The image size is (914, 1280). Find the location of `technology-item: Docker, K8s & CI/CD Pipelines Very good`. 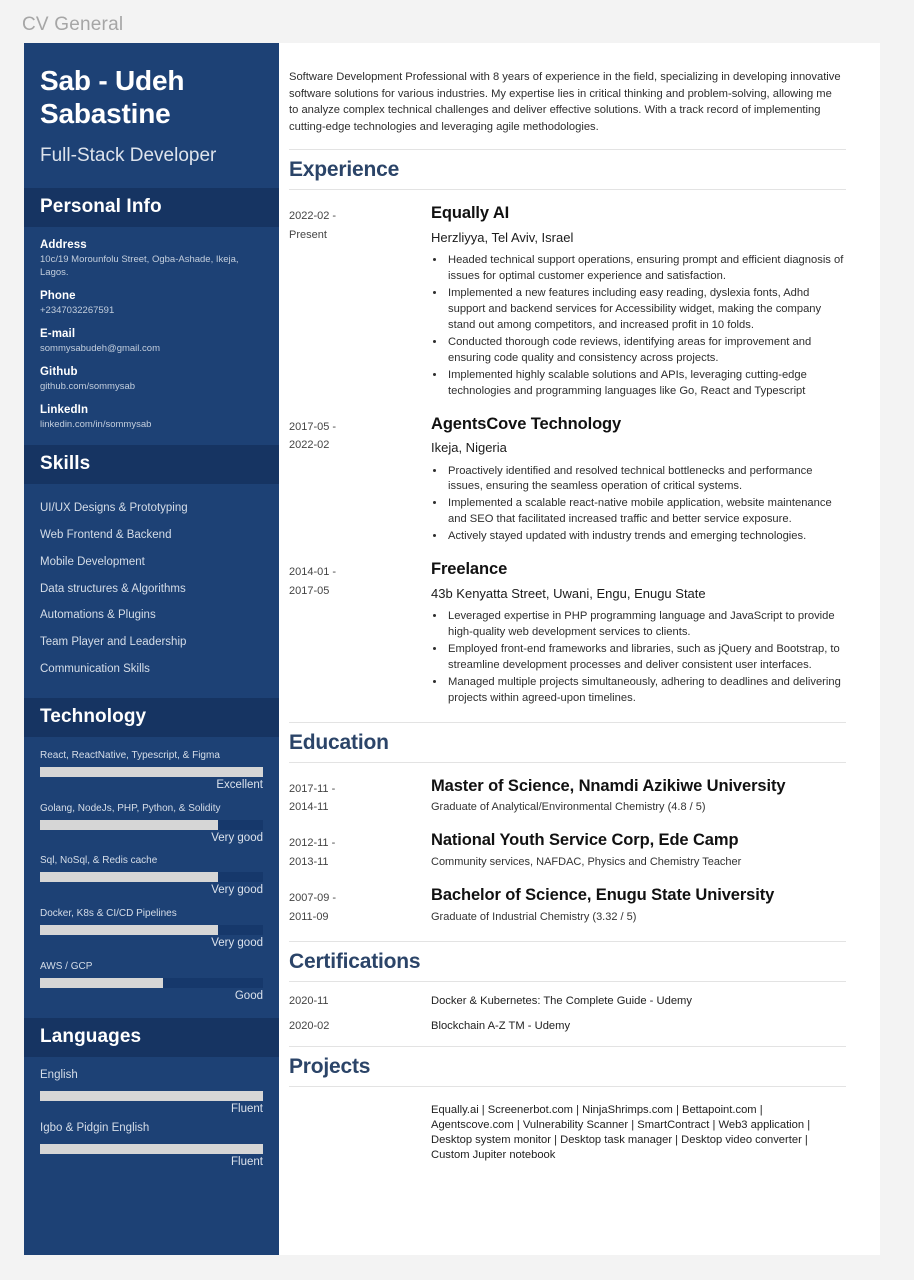

technology-item: Docker, K8s & CI/CD Pipelines Very good is located at coordinates (151, 929).